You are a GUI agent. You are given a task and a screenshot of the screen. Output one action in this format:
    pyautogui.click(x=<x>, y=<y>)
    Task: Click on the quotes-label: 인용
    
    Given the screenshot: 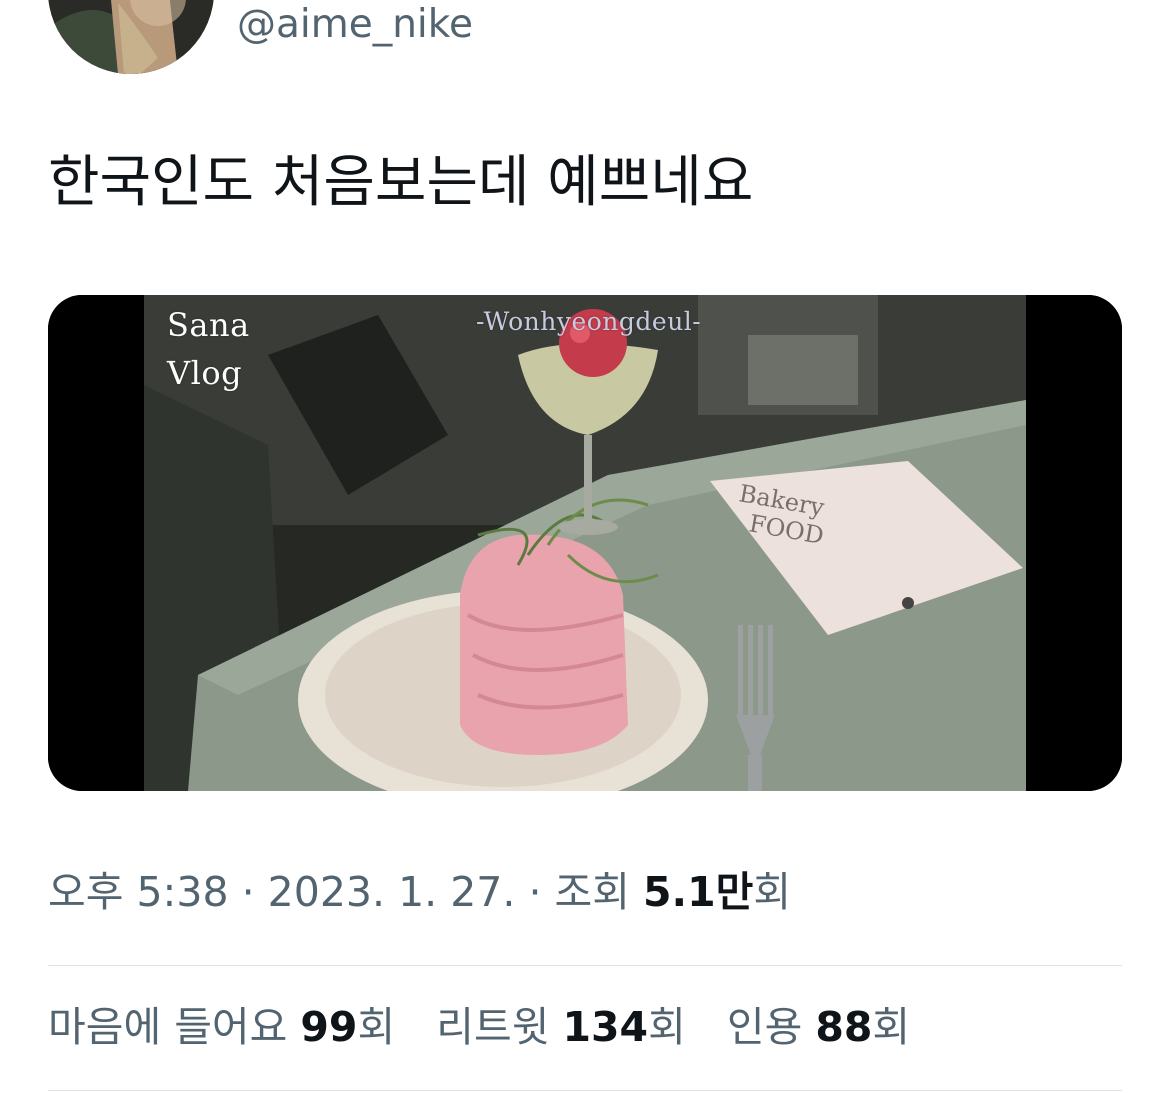 What is the action you would take?
    pyautogui.click(x=764, y=1027)
    